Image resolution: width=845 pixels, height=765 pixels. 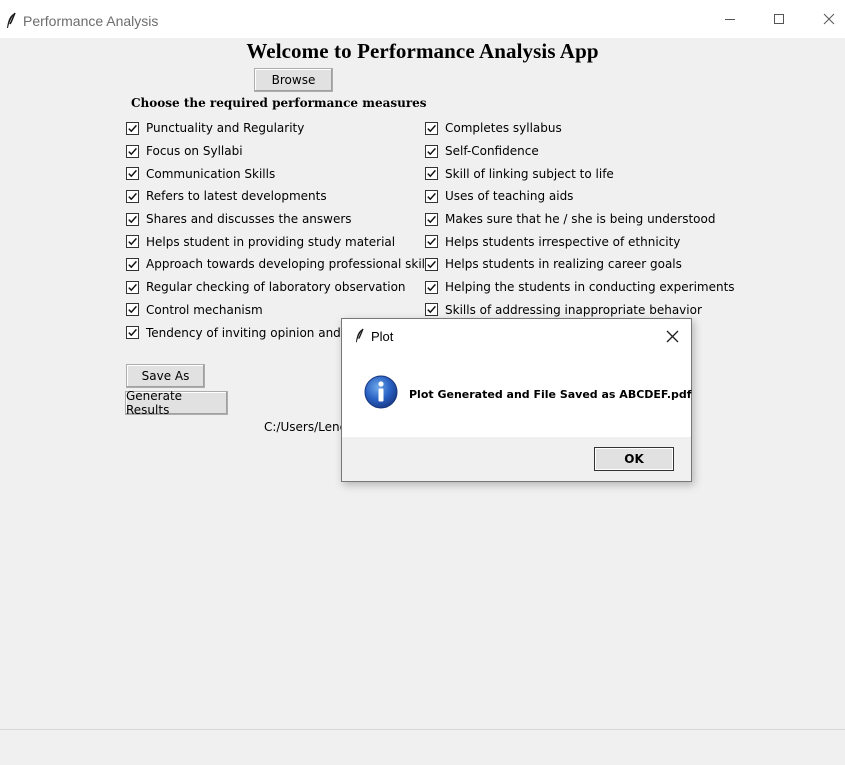 I want to click on dialog-close-button, so click(x=672, y=336).